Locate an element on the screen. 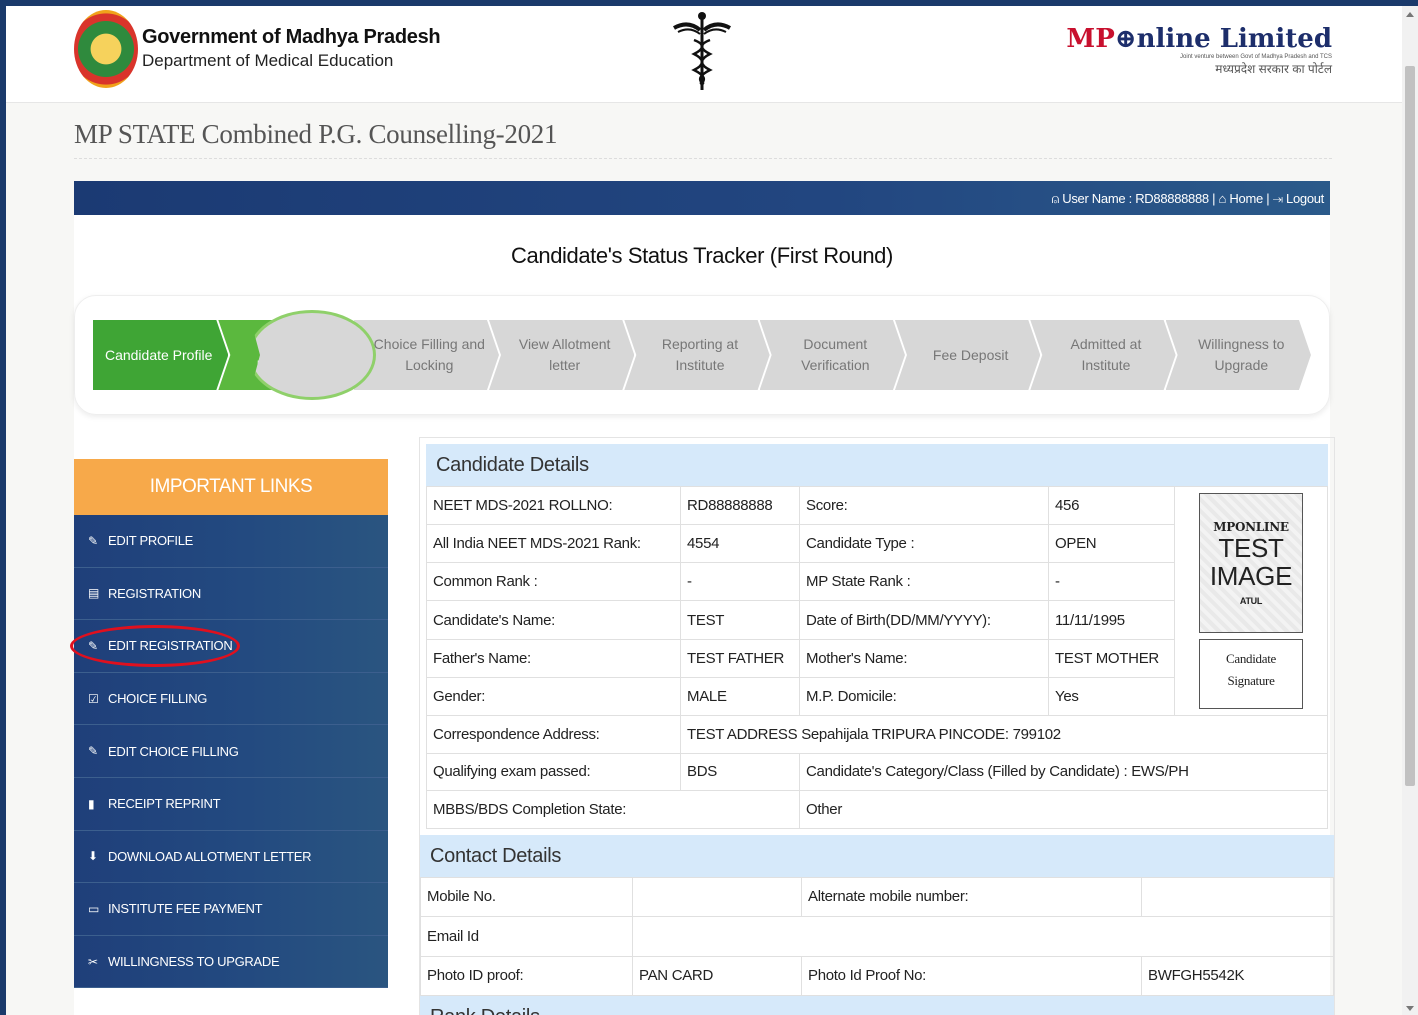  photo-text: IMAGE is located at coordinates (1251, 576).